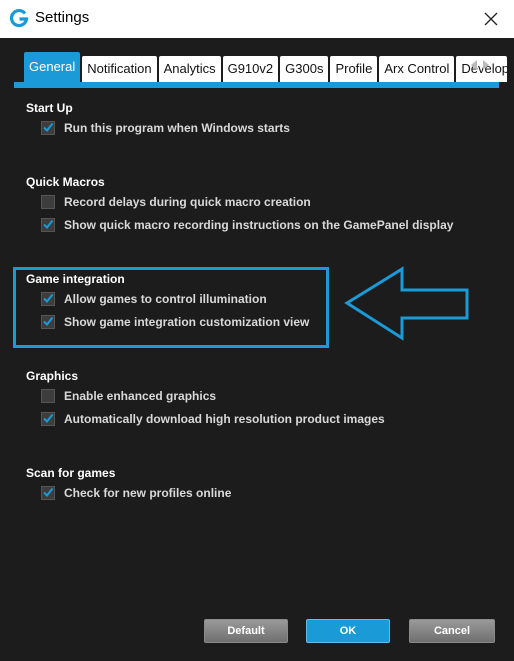  Describe the element at coordinates (452, 631) in the screenshot. I see `cancel-button: Cancel` at that location.